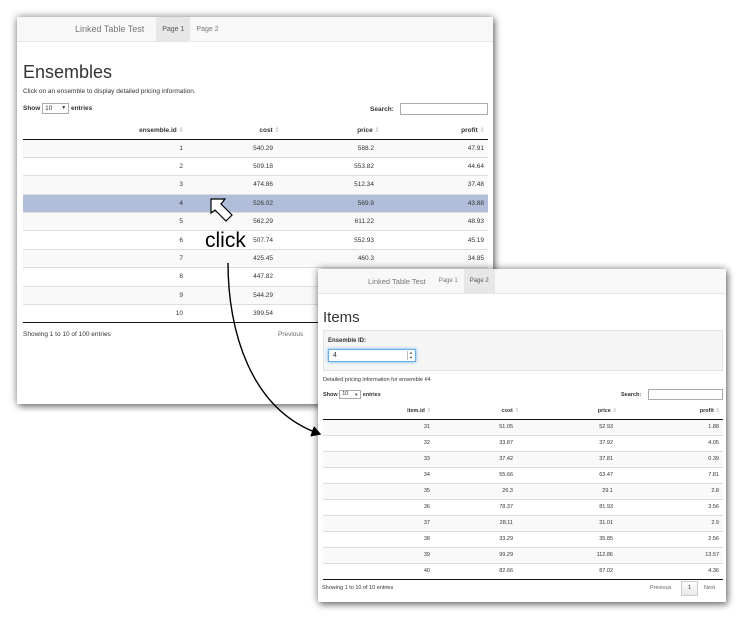 This screenshot has height=617, width=747. What do you see at coordinates (225, 240) in the screenshot?
I see `click-annotation-label: click` at bounding box center [225, 240].